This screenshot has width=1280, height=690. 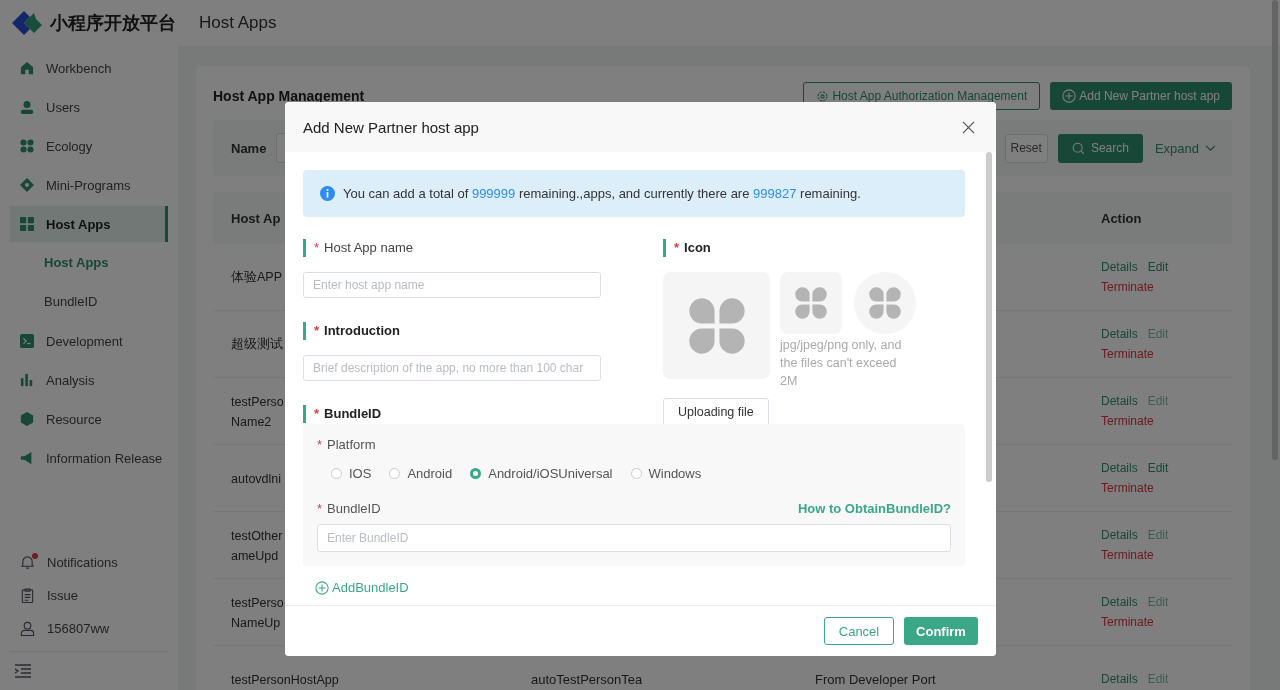 What do you see at coordinates (89, 68) in the screenshot?
I see `sidebar-item: Workbench` at bounding box center [89, 68].